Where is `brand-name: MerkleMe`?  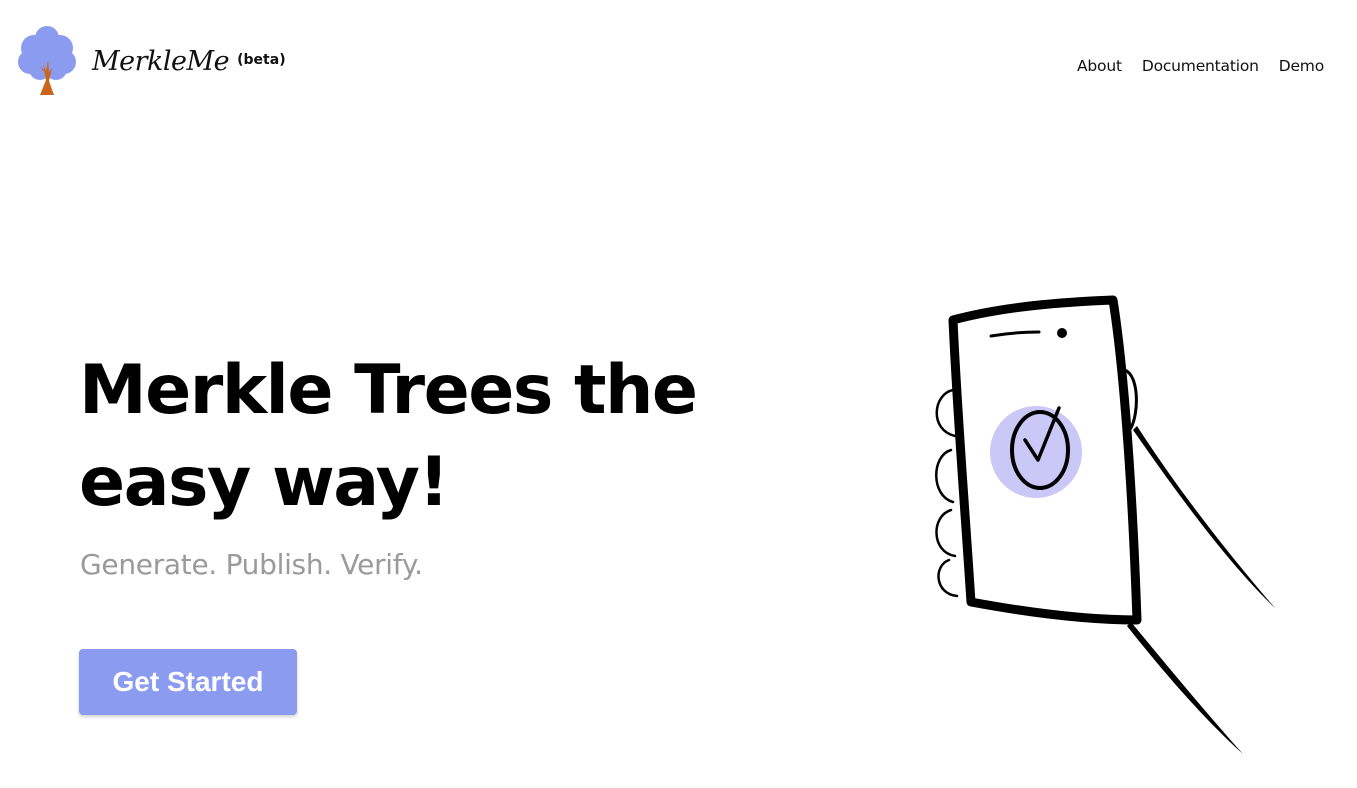 brand-name: MerkleMe is located at coordinates (161, 61).